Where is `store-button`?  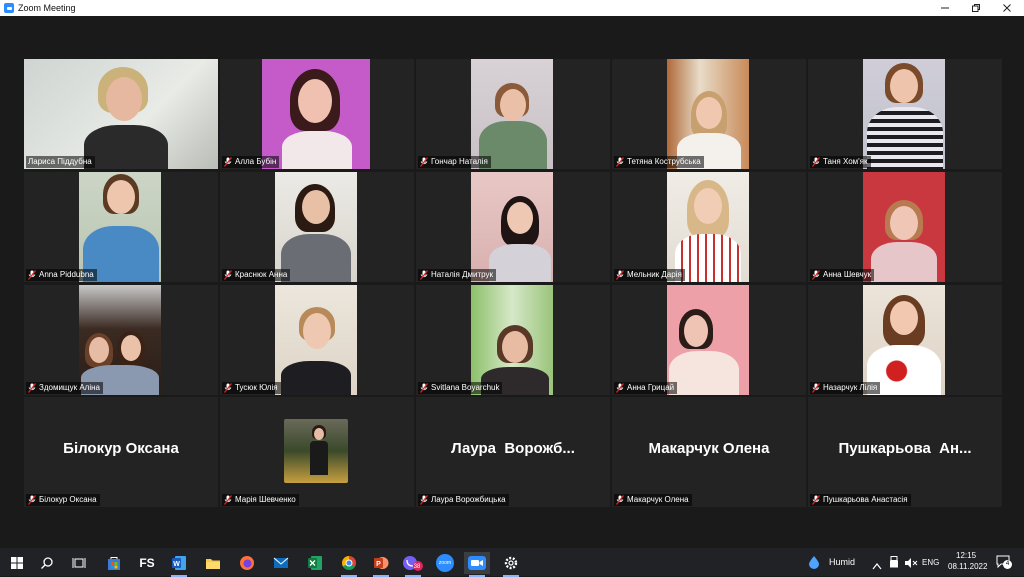
store-button is located at coordinates (114, 563).